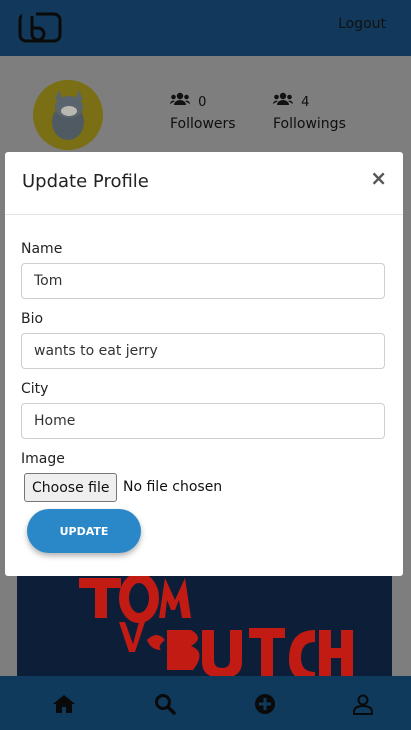  What do you see at coordinates (309, 124) in the screenshot?
I see `followings-label: Followings` at bounding box center [309, 124].